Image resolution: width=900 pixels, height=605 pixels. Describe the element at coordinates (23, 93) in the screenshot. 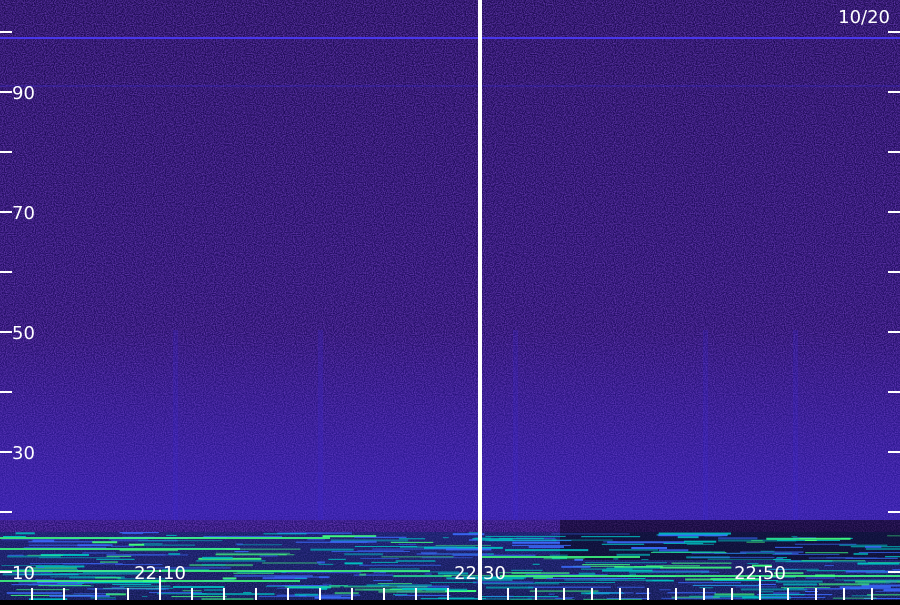

I see `y-tick-label: 90` at that location.